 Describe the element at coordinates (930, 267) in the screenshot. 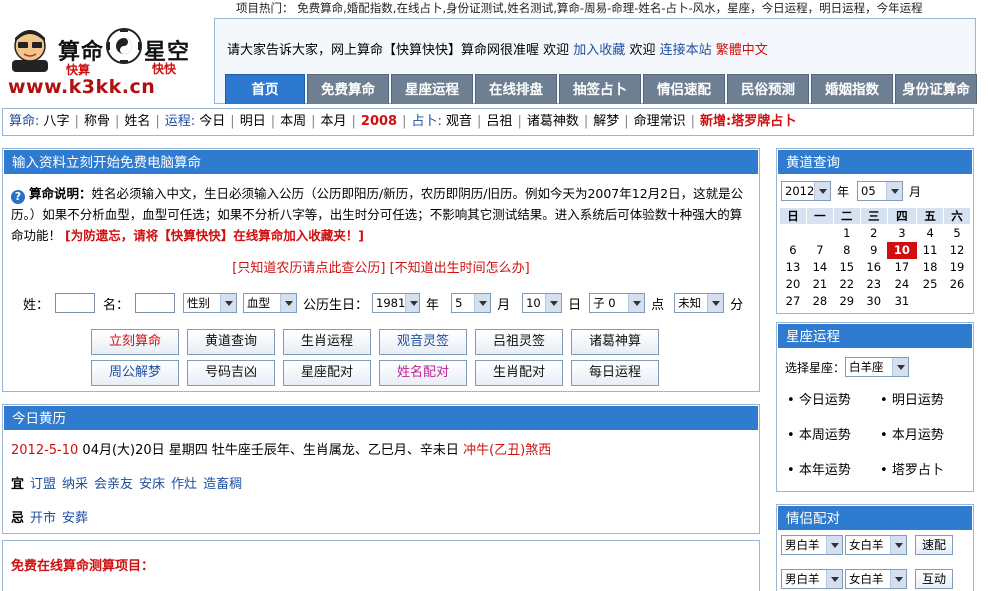

I see `calendar-day: 18` at that location.